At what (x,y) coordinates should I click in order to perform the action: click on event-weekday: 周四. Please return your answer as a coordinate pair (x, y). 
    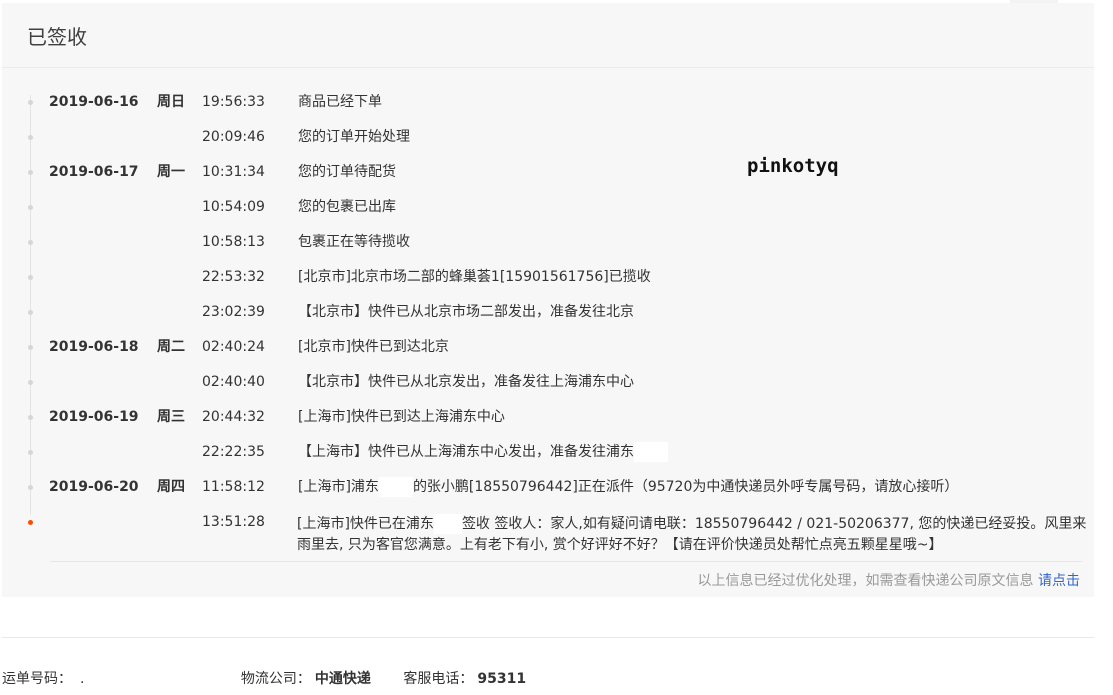
    Looking at the image, I should click on (171, 487).